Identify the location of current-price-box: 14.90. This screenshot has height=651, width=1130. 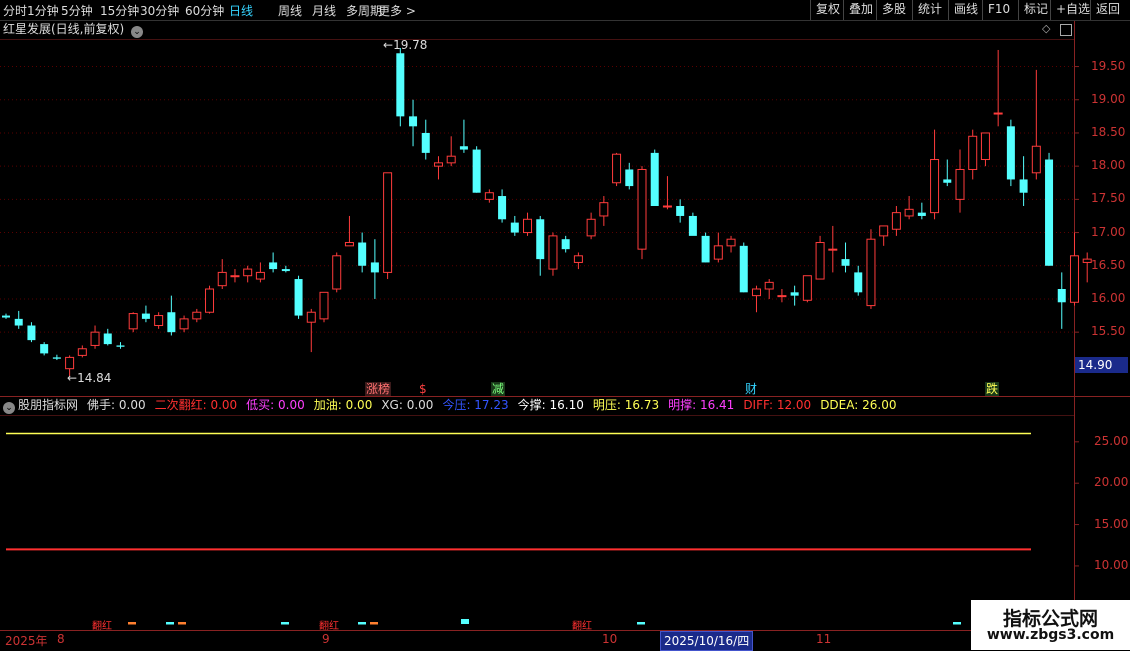
(1101, 365).